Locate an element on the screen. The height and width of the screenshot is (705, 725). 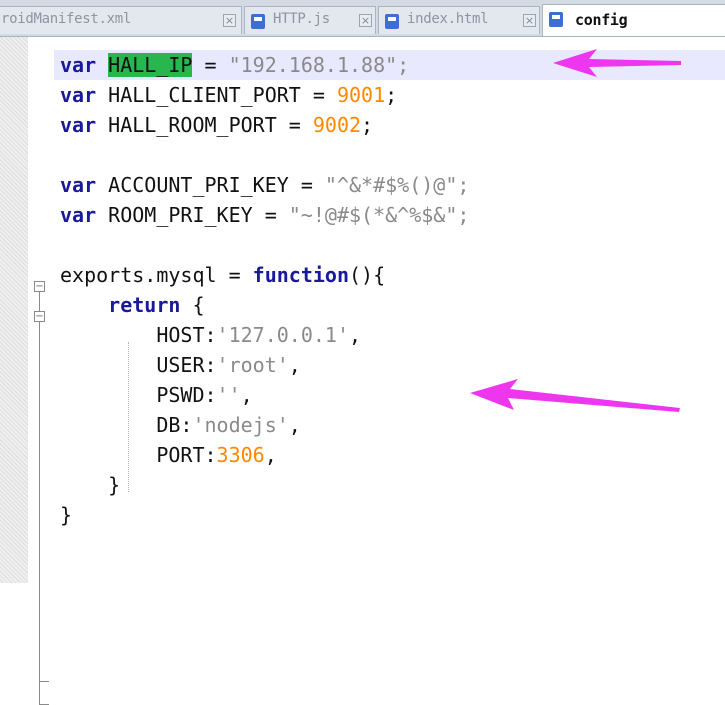
code-line: var ROOM_PRI_KEY = "~!@#$(*&^%$&"; is located at coordinates (264, 215).